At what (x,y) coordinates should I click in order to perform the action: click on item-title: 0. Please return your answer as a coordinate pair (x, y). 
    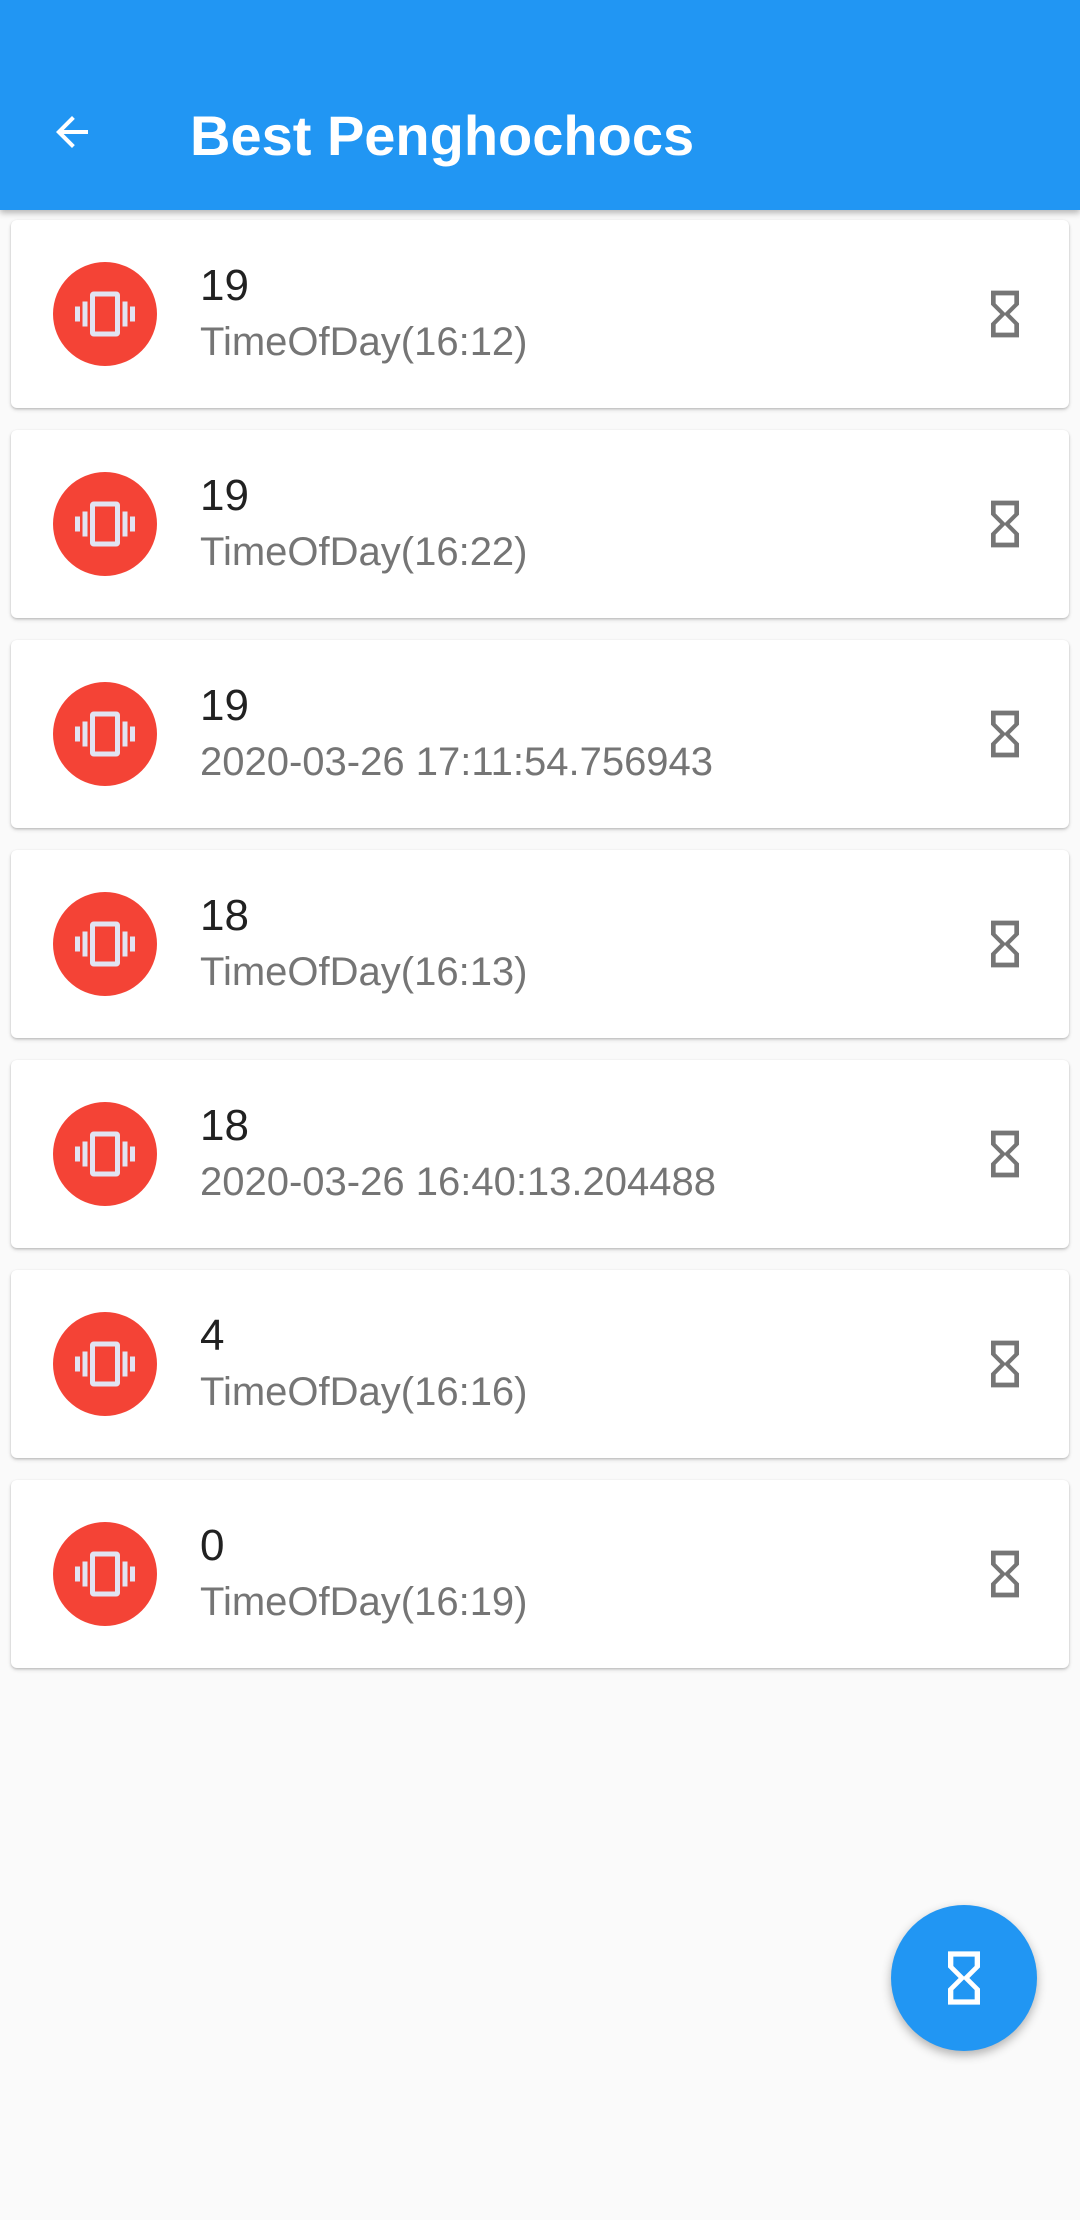
    Looking at the image, I should click on (212, 1545).